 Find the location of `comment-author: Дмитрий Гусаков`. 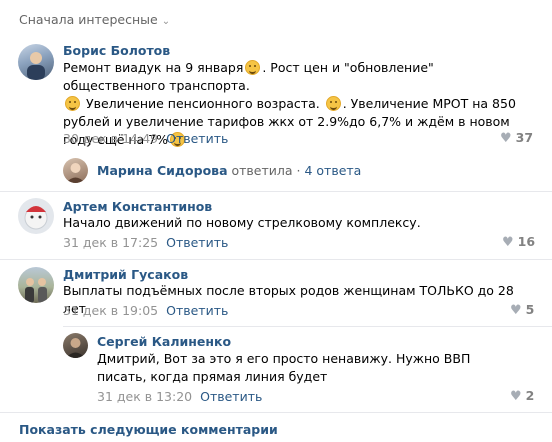

comment-author: Дмитрий Гусаков is located at coordinates (125, 274).